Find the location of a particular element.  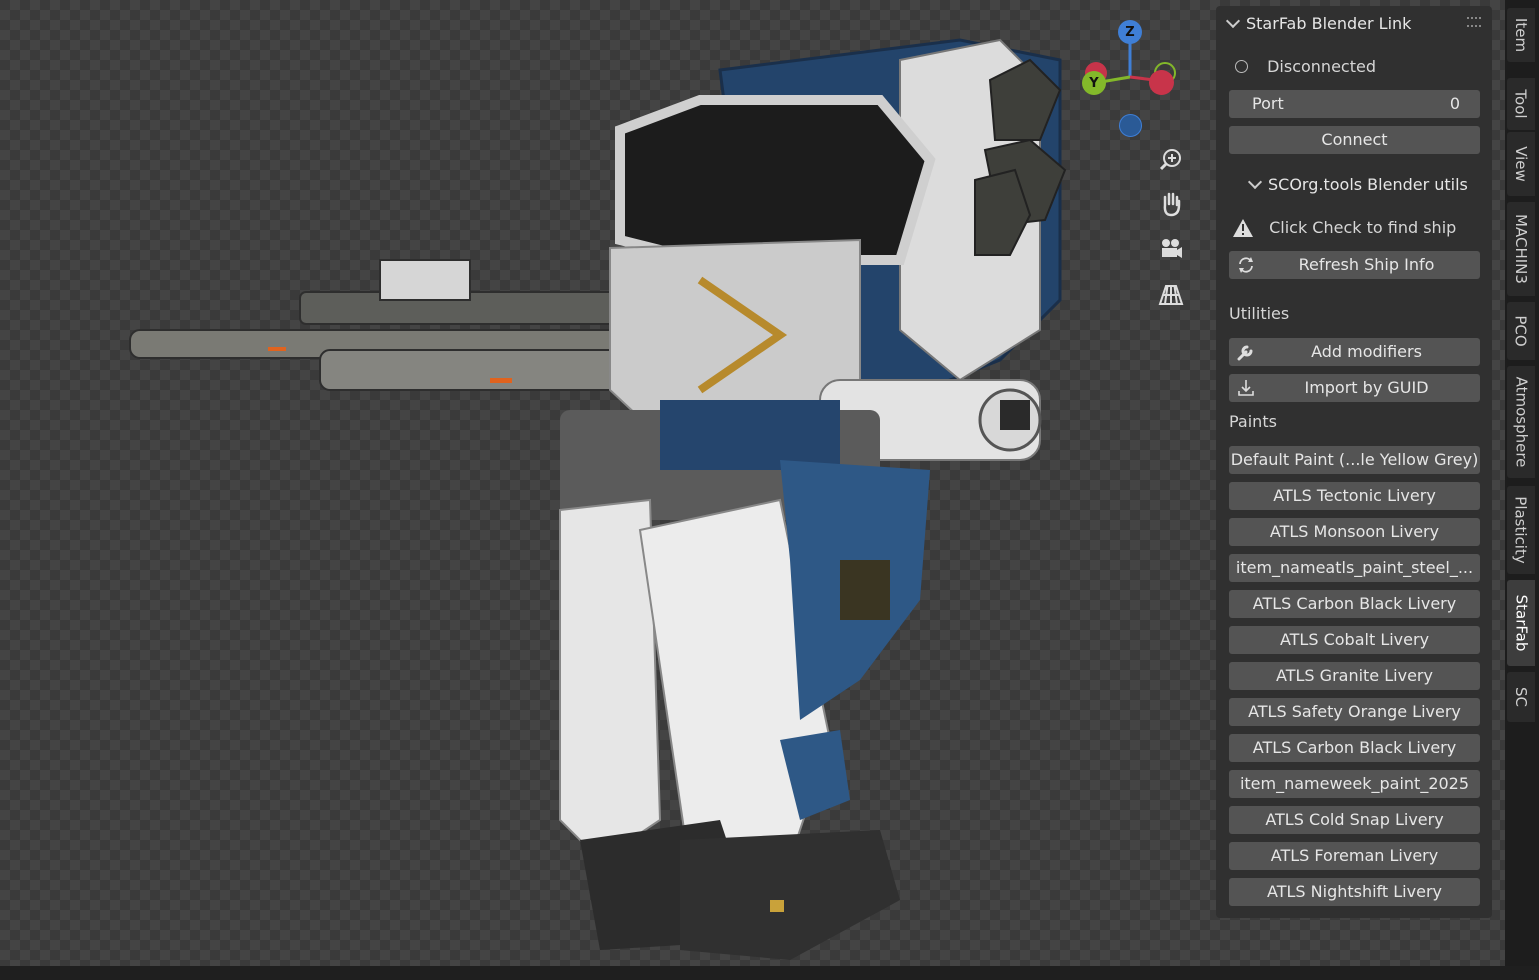

warning-text: Click Check to find ship is located at coordinates (1363, 227).